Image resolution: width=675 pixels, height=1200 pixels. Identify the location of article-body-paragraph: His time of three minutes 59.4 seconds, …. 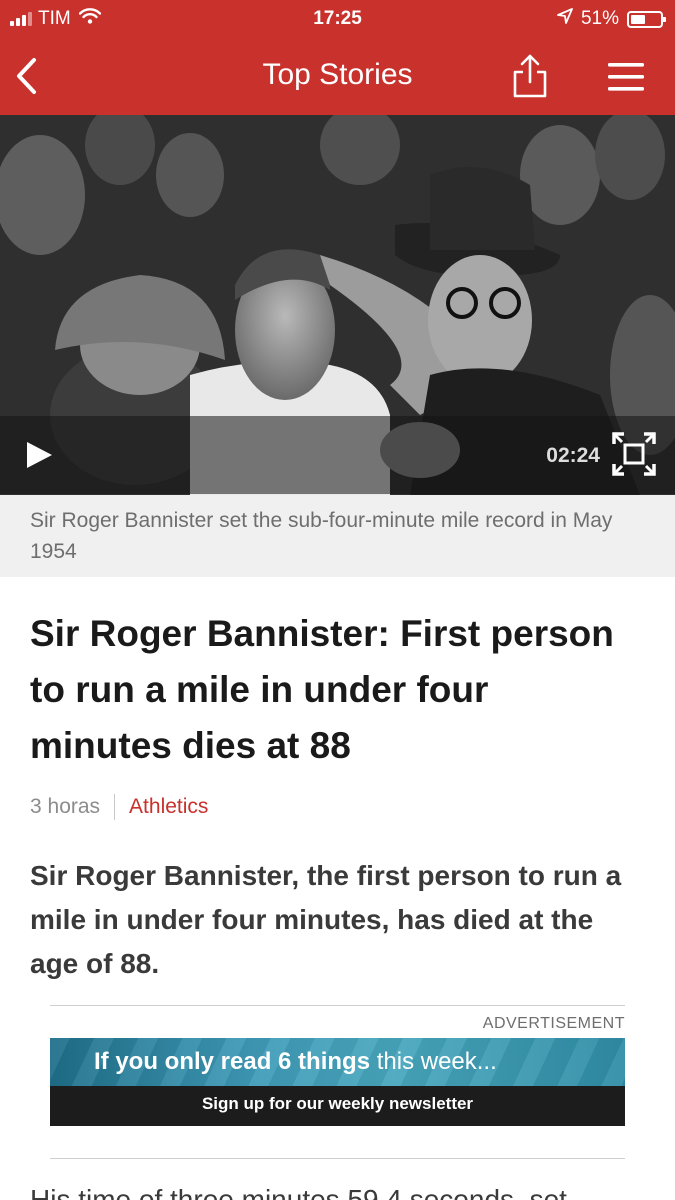
(298, 1192).